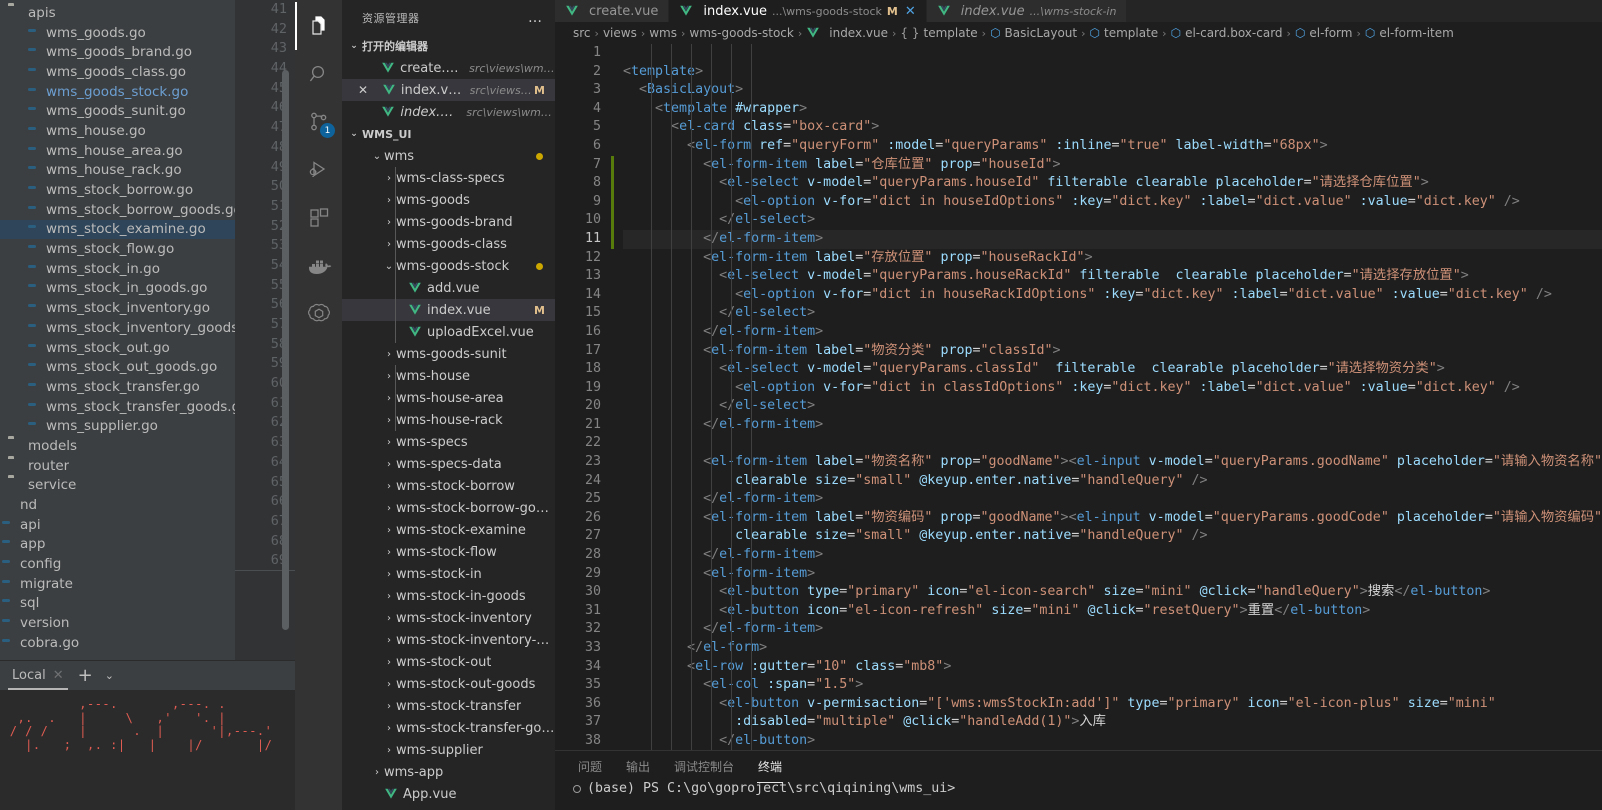  What do you see at coordinates (448, 354) in the screenshot?
I see `project-folder-item: › wms-goods-sunit` at bounding box center [448, 354].